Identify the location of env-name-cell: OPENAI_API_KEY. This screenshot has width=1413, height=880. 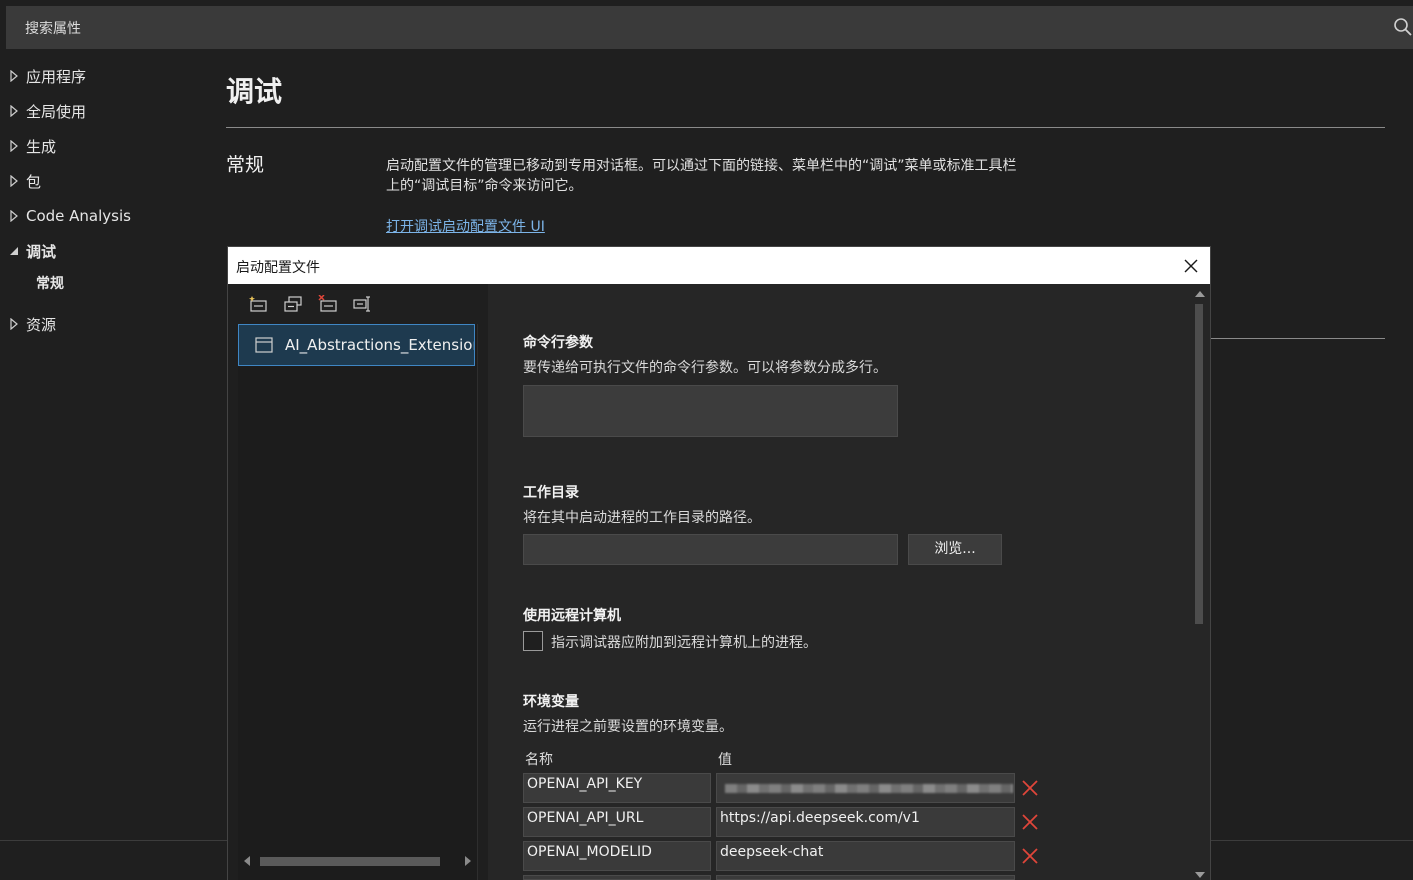
(617, 788).